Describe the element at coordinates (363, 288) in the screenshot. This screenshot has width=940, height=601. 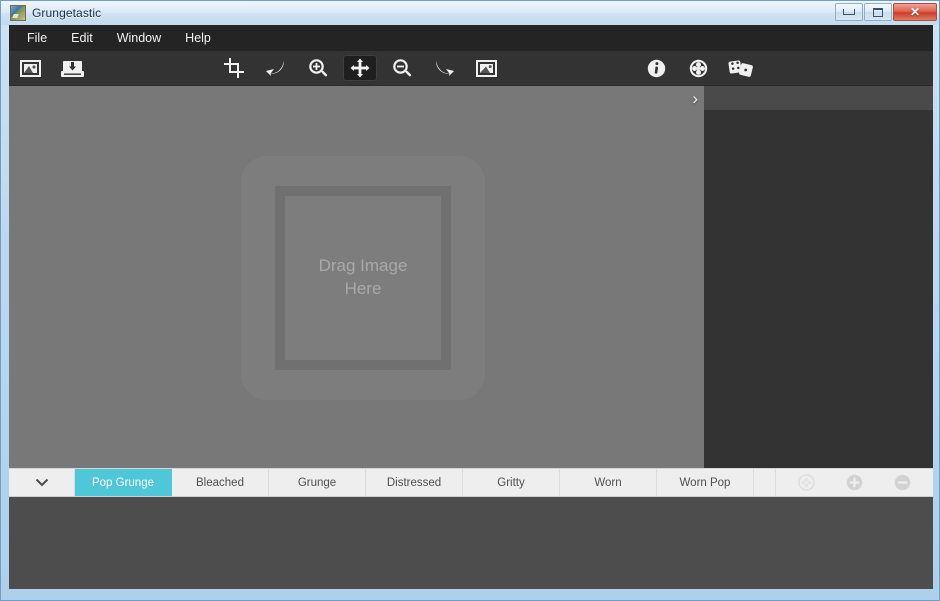
I see `dropzone-label-line2: Here` at that location.